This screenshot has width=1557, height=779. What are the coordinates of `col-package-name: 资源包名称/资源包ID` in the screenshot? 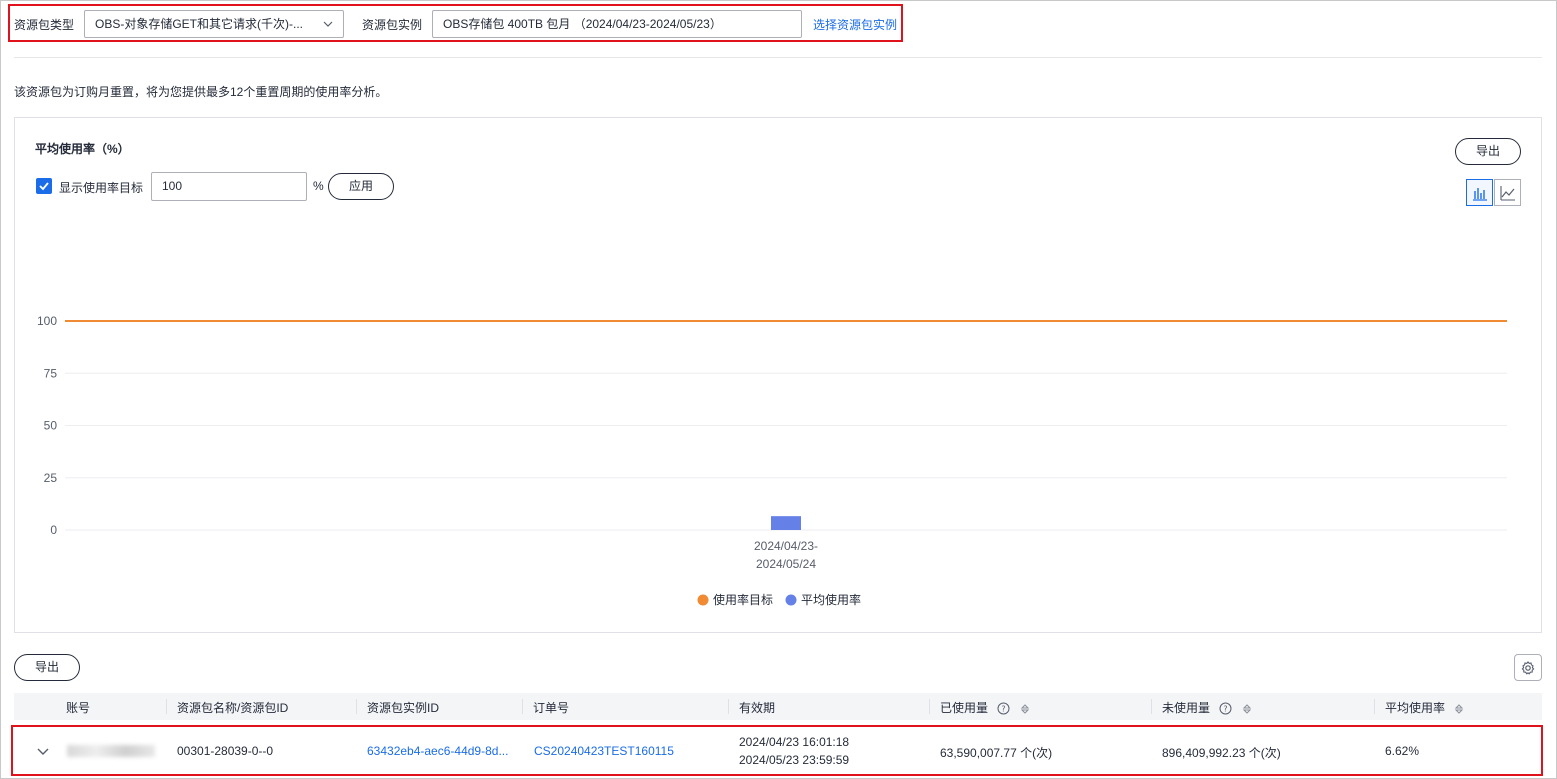 It's located at (233, 708).